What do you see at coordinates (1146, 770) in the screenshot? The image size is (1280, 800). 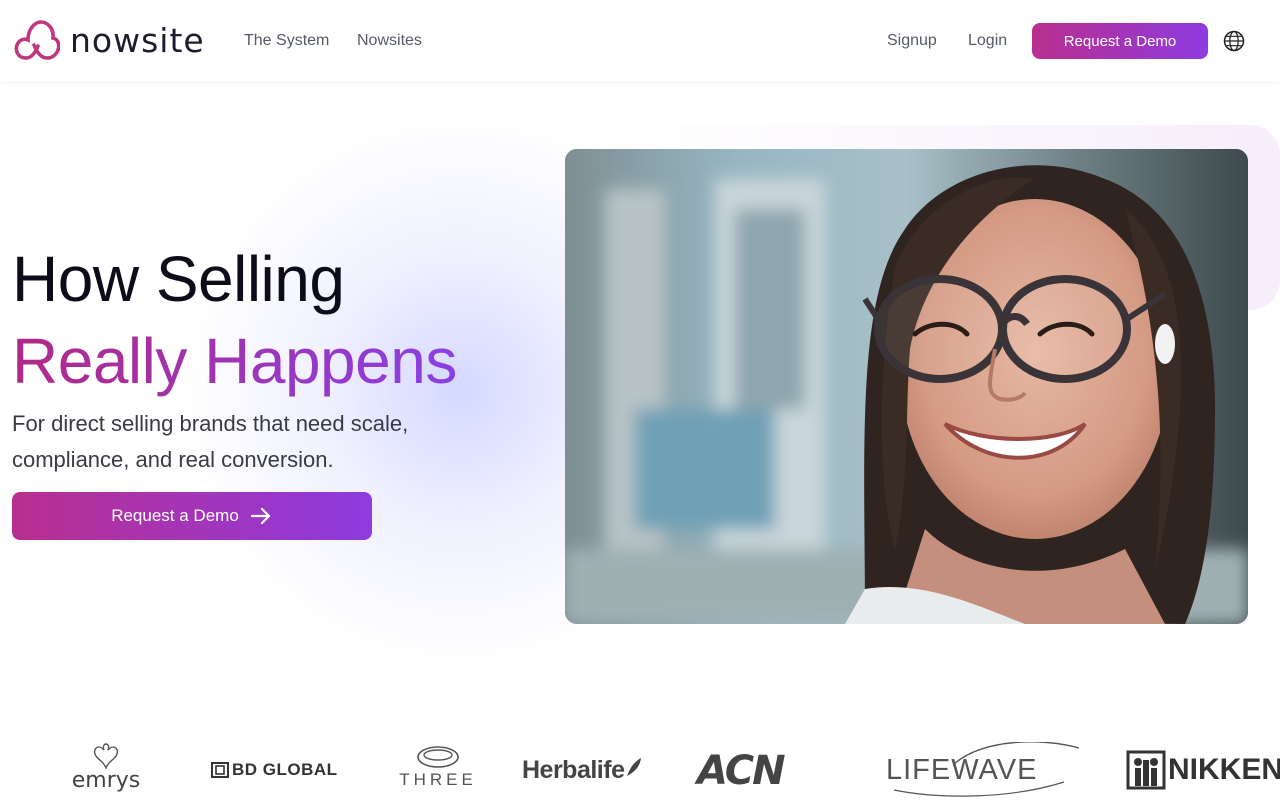 I see `nikken-mark-icon` at bounding box center [1146, 770].